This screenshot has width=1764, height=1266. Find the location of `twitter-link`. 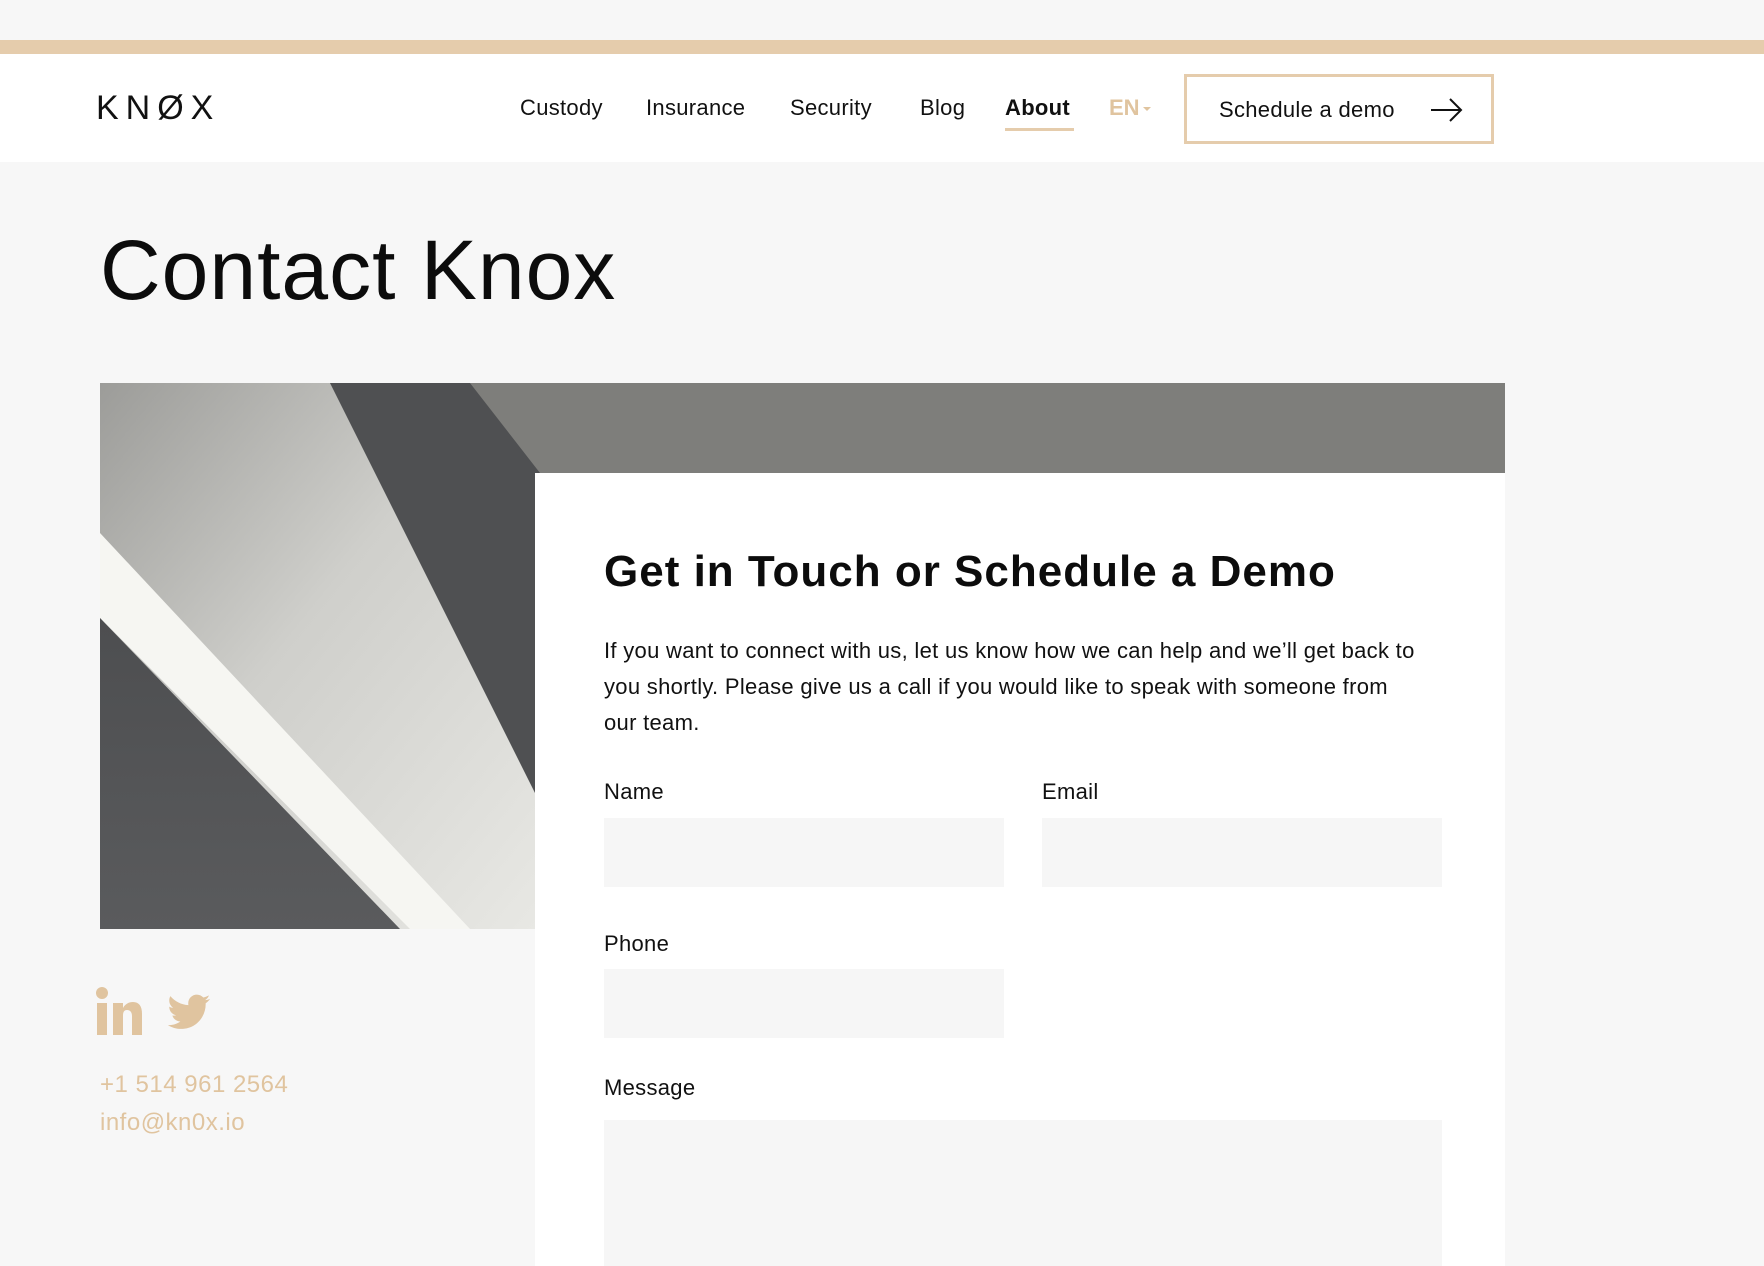

twitter-link is located at coordinates (189, 1011).